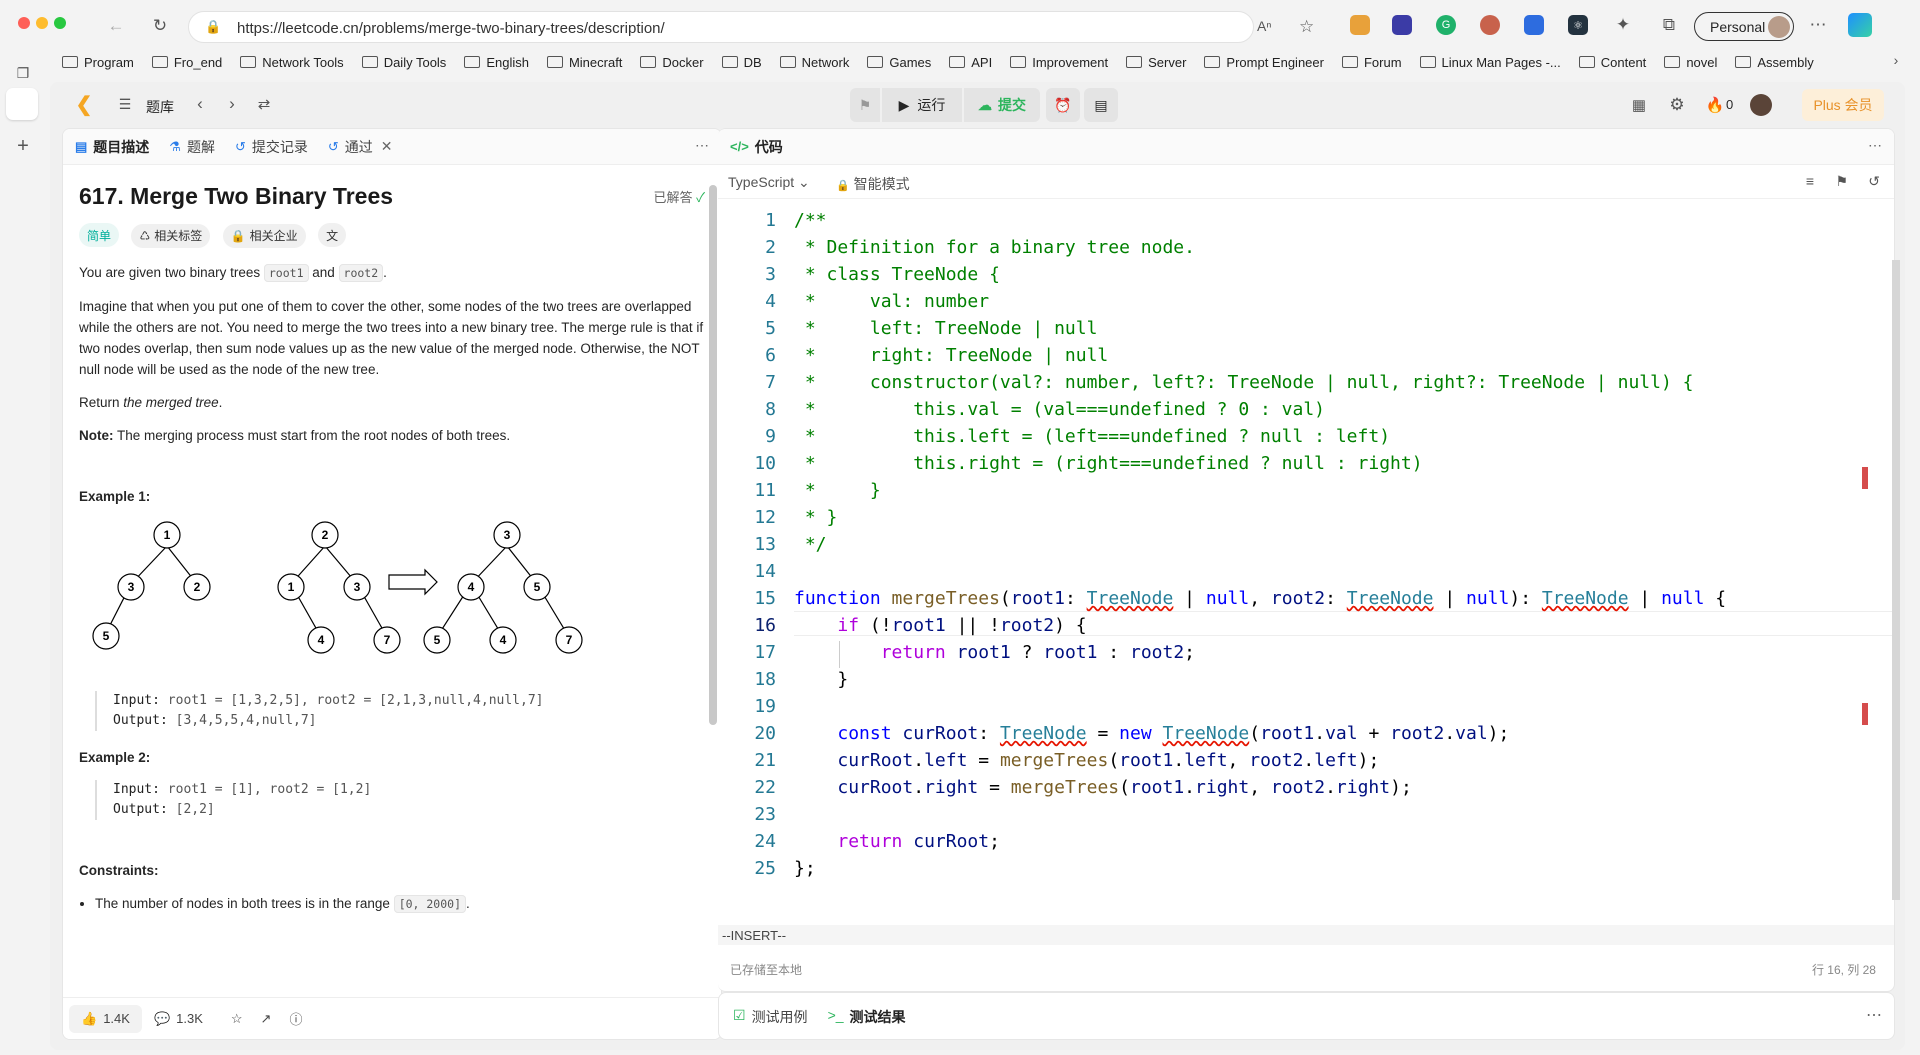 The width and height of the screenshot is (1920, 1055). I want to click on minimize-window-button, so click(42, 23).